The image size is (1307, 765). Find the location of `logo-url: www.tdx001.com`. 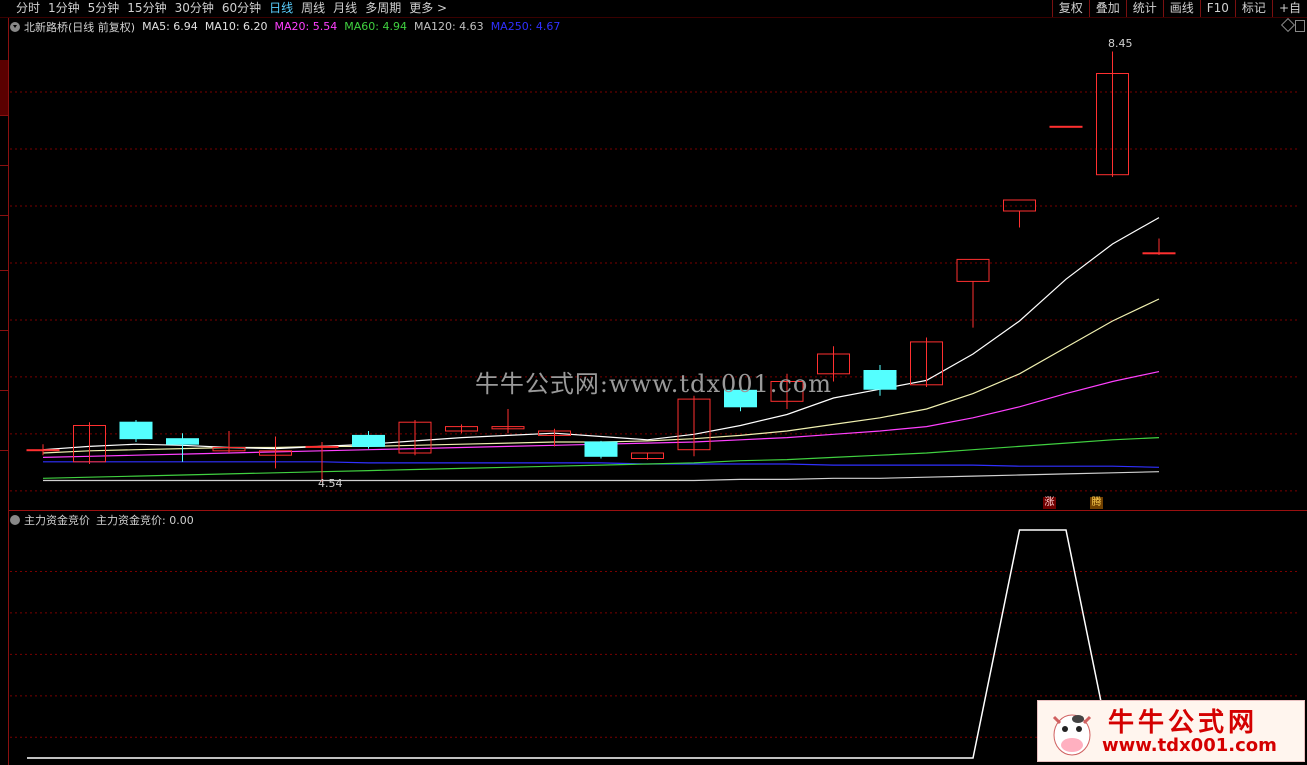

logo-url: www.tdx001.com is located at coordinates (1189, 745).